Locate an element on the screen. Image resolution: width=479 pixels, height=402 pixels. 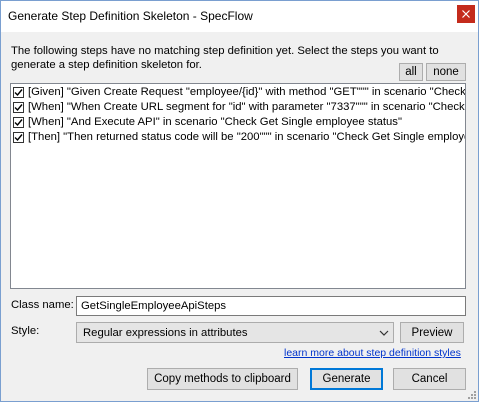
preview-button: Preview is located at coordinates (432, 332).